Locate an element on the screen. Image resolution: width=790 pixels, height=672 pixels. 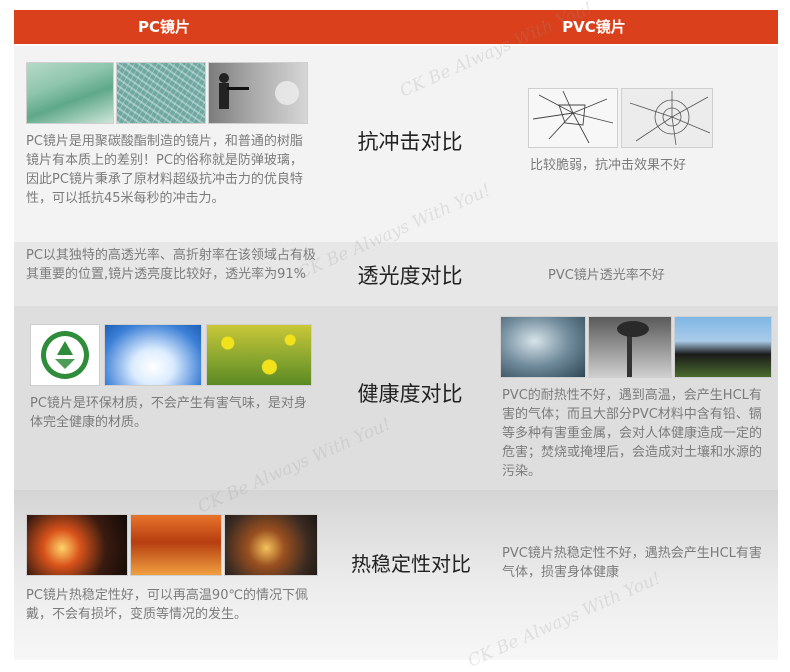
blue-sky-photo is located at coordinates (153, 355).